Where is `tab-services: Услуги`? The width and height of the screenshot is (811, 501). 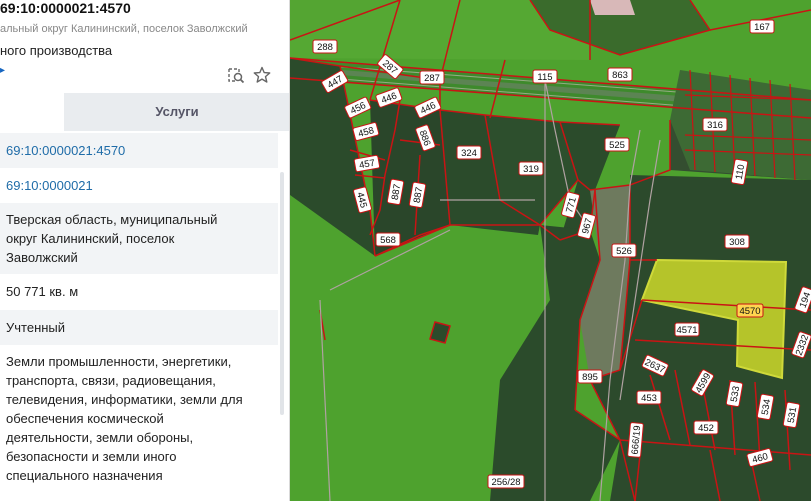 tab-services: Услуги is located at coordinates (176, 112).